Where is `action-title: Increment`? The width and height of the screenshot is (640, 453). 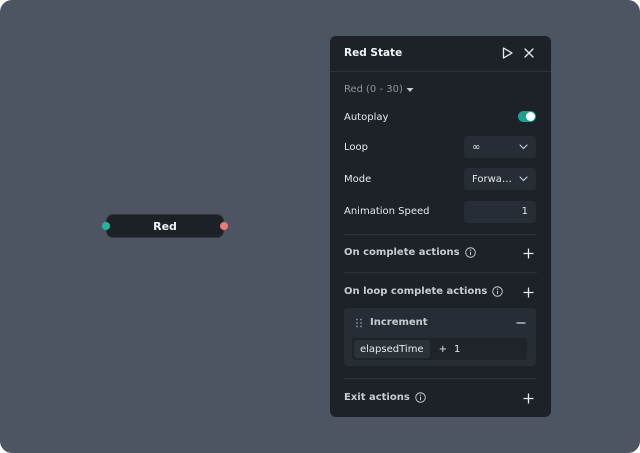 action-title: Increment is located at coordinates (399, 322).